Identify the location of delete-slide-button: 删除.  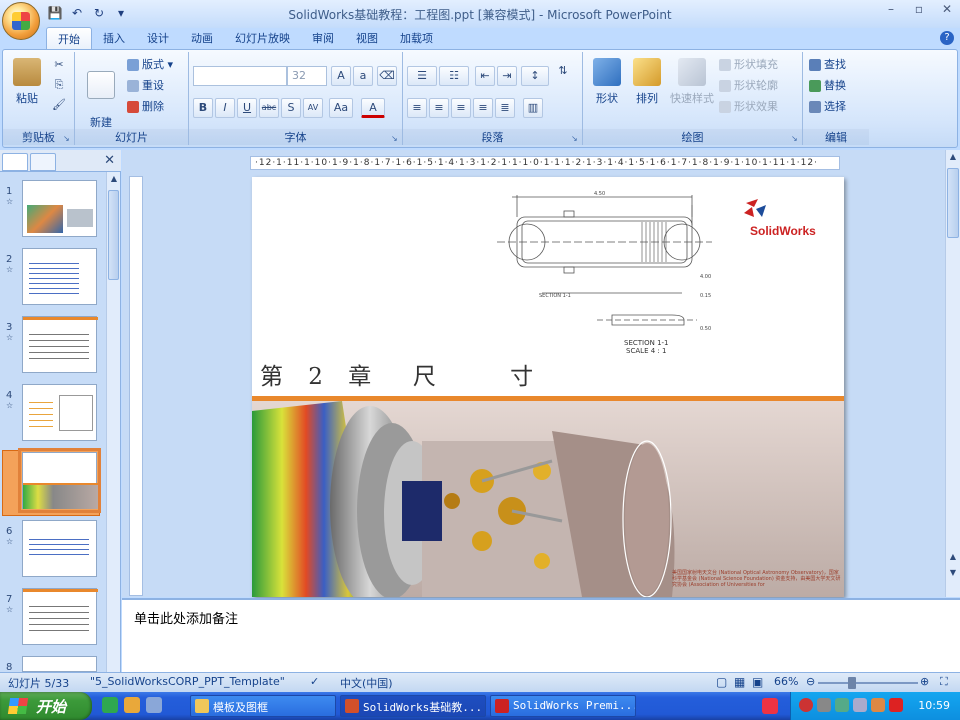
(145, 107).